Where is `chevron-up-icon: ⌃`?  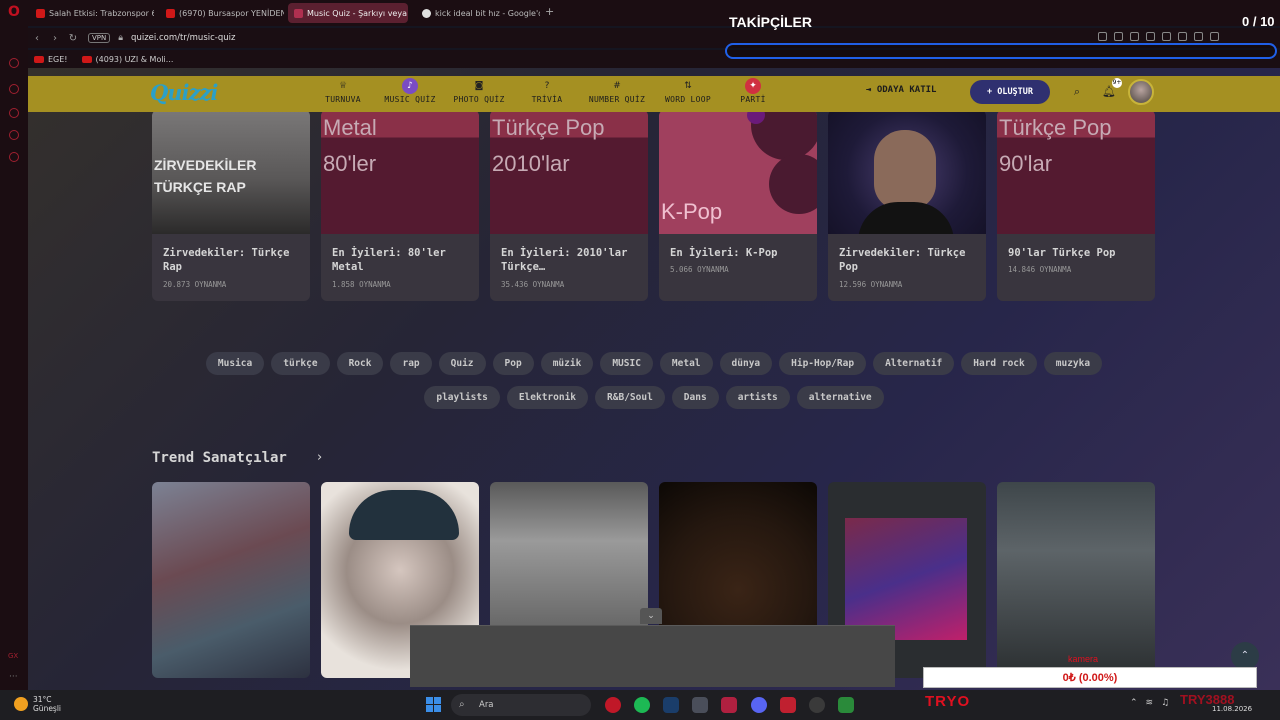
chevron-up-icon: ⌃ is located at coordinates (1134, 703).